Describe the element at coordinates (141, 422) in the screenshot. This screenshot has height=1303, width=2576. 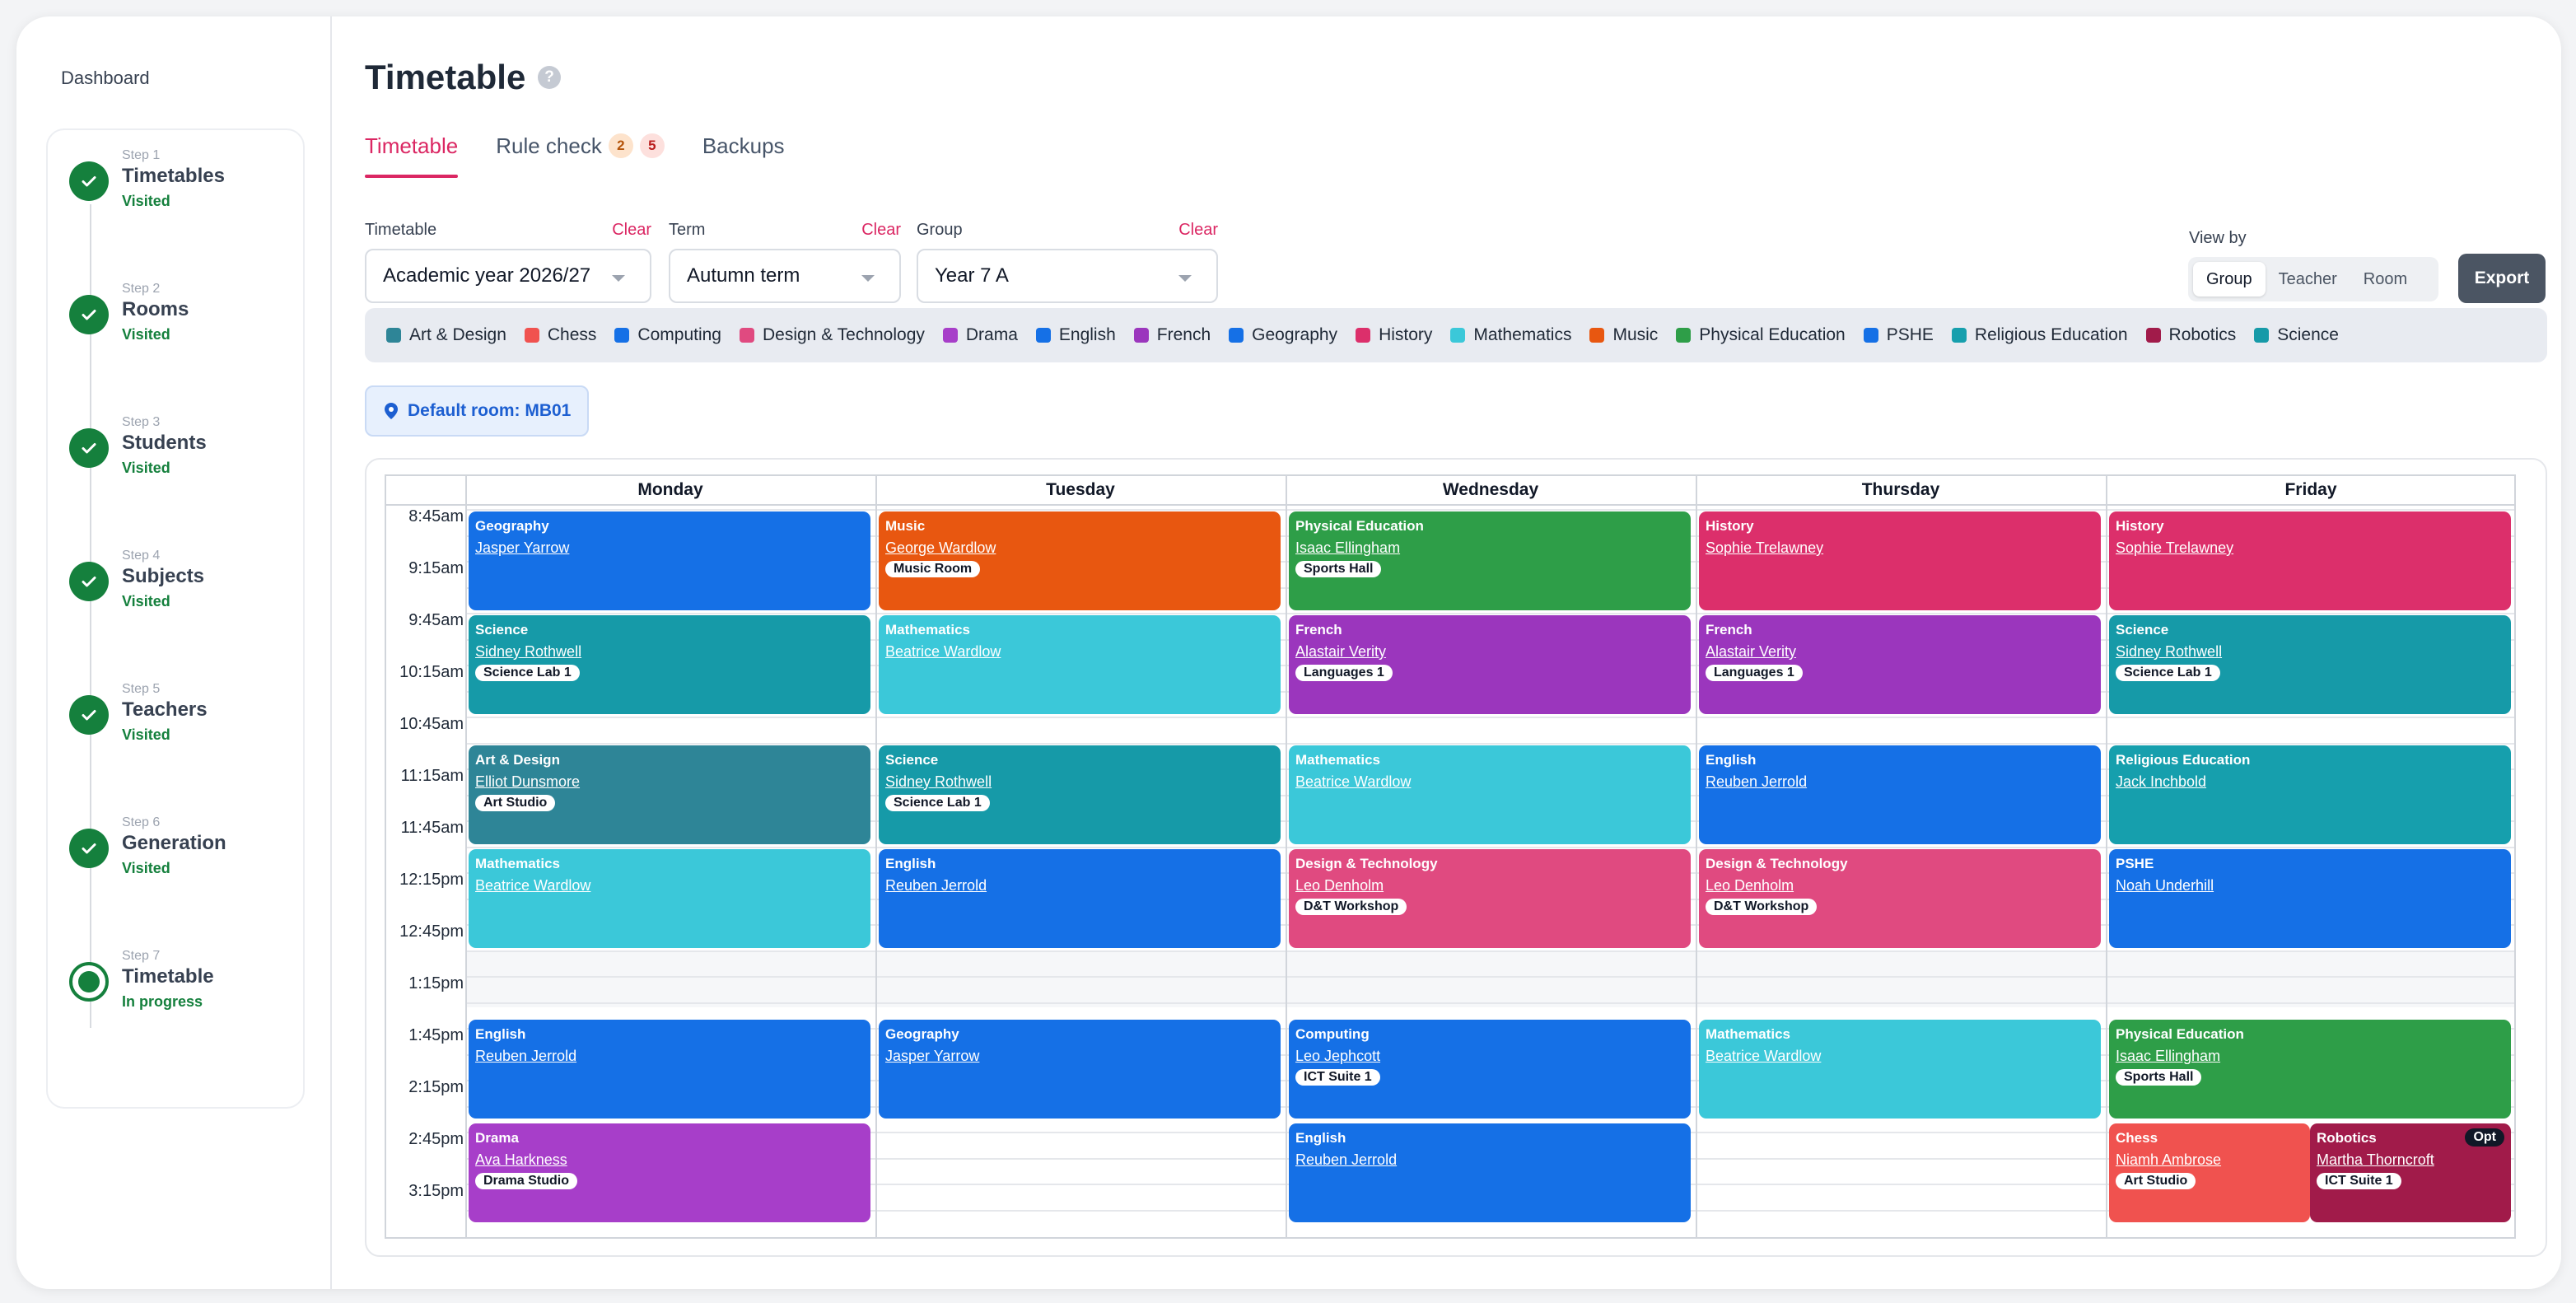
I see `step-number: Step 3` at that location.